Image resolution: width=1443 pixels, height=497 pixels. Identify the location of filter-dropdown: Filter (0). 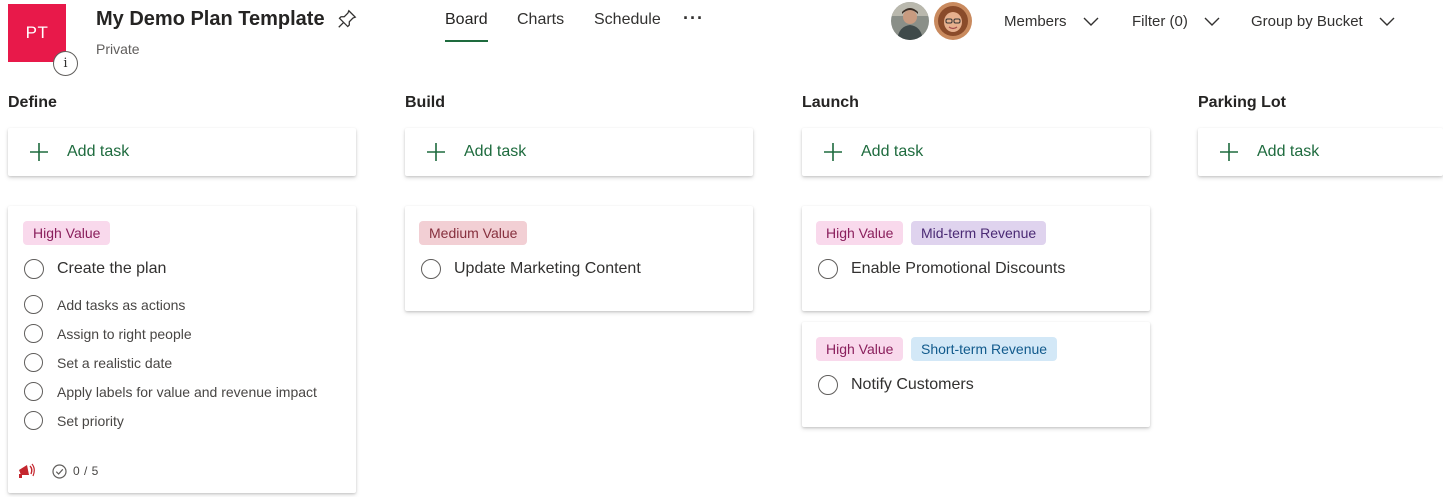
(1176, 21).